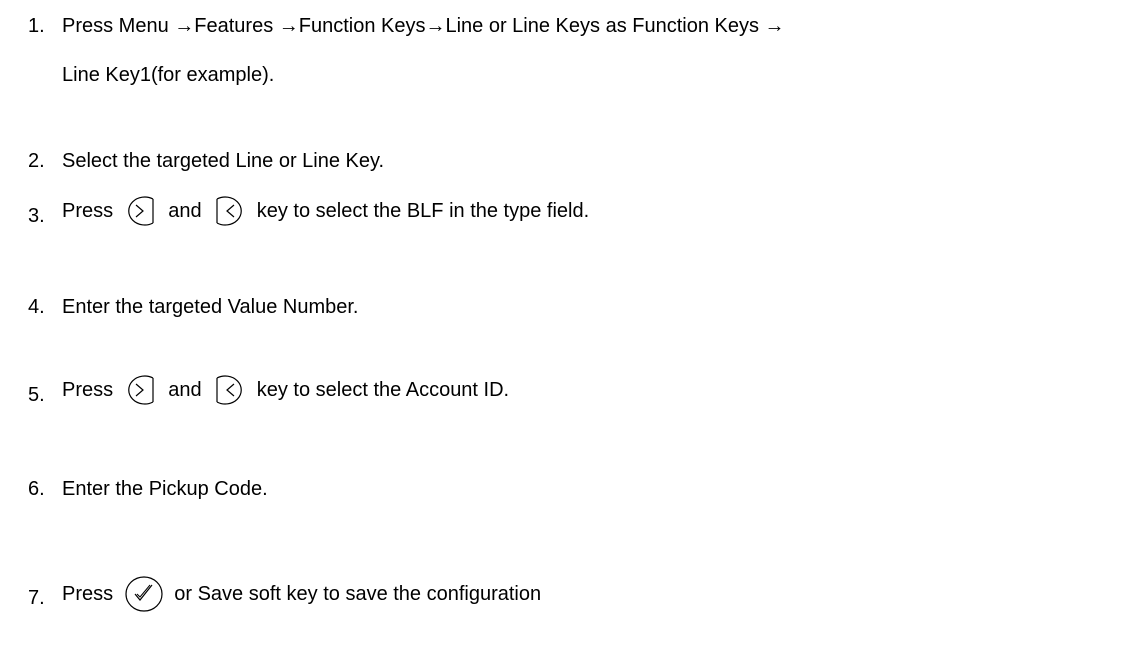 The height and width of the screenshot is (671, 1131). I want to click on step-text-after: key to select the BLF in the type field., so click(423, 211).